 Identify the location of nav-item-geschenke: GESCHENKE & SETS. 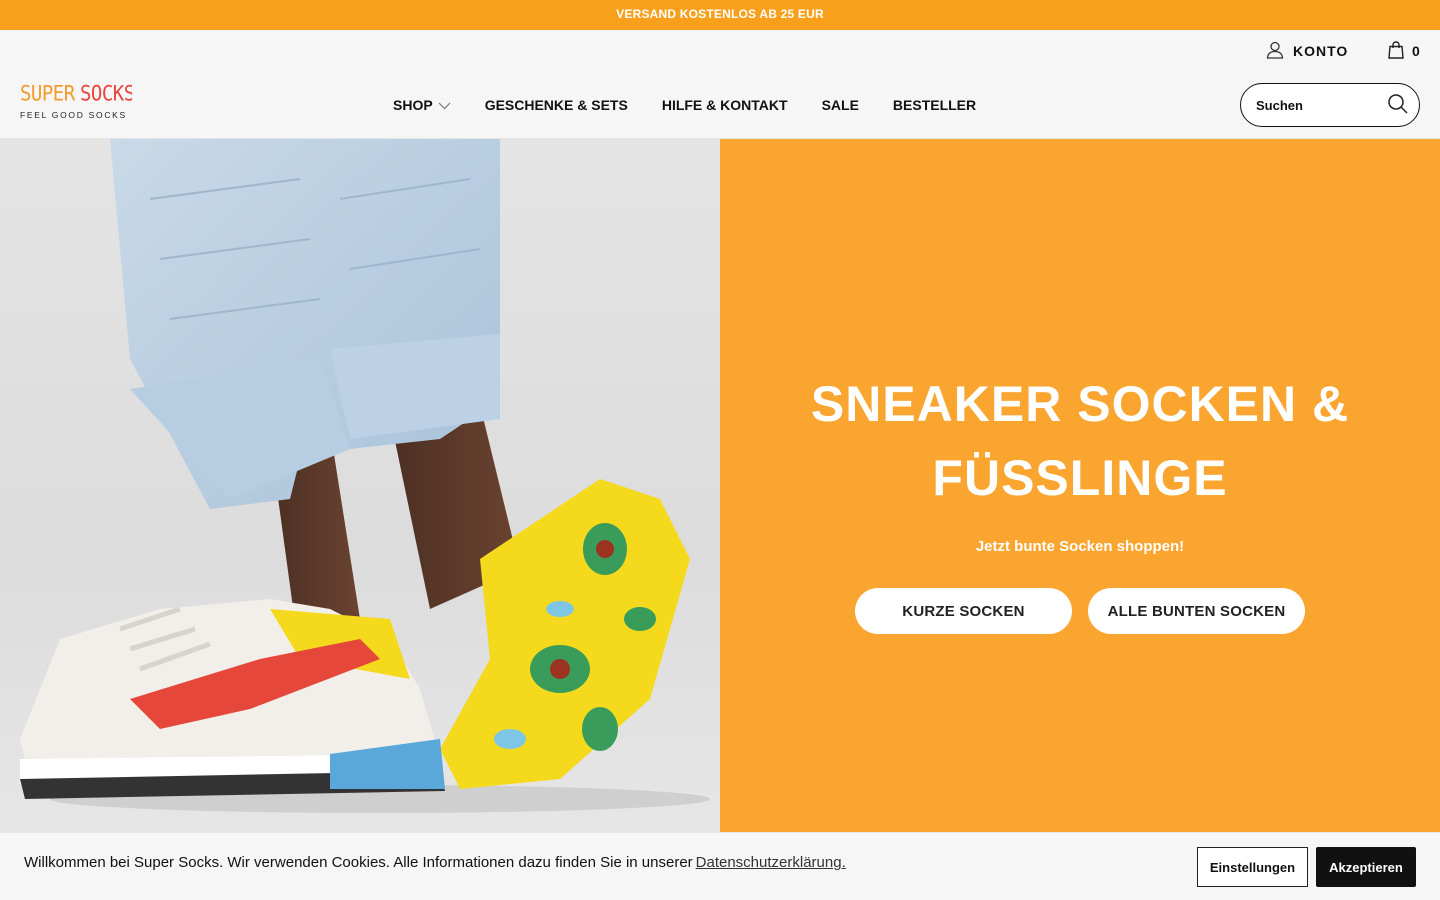
(556, 105).